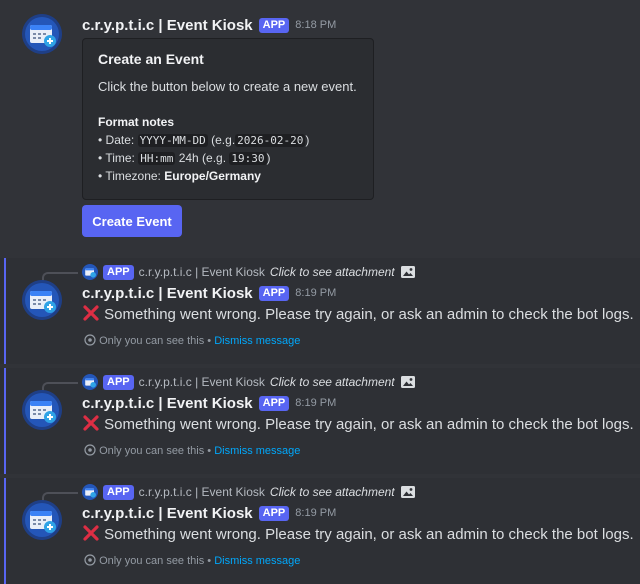 This screenshot has height=584, width=640. Describe the element at coordinates (307, 140) in the screenshot. I see `date-example-close: )` at that location.